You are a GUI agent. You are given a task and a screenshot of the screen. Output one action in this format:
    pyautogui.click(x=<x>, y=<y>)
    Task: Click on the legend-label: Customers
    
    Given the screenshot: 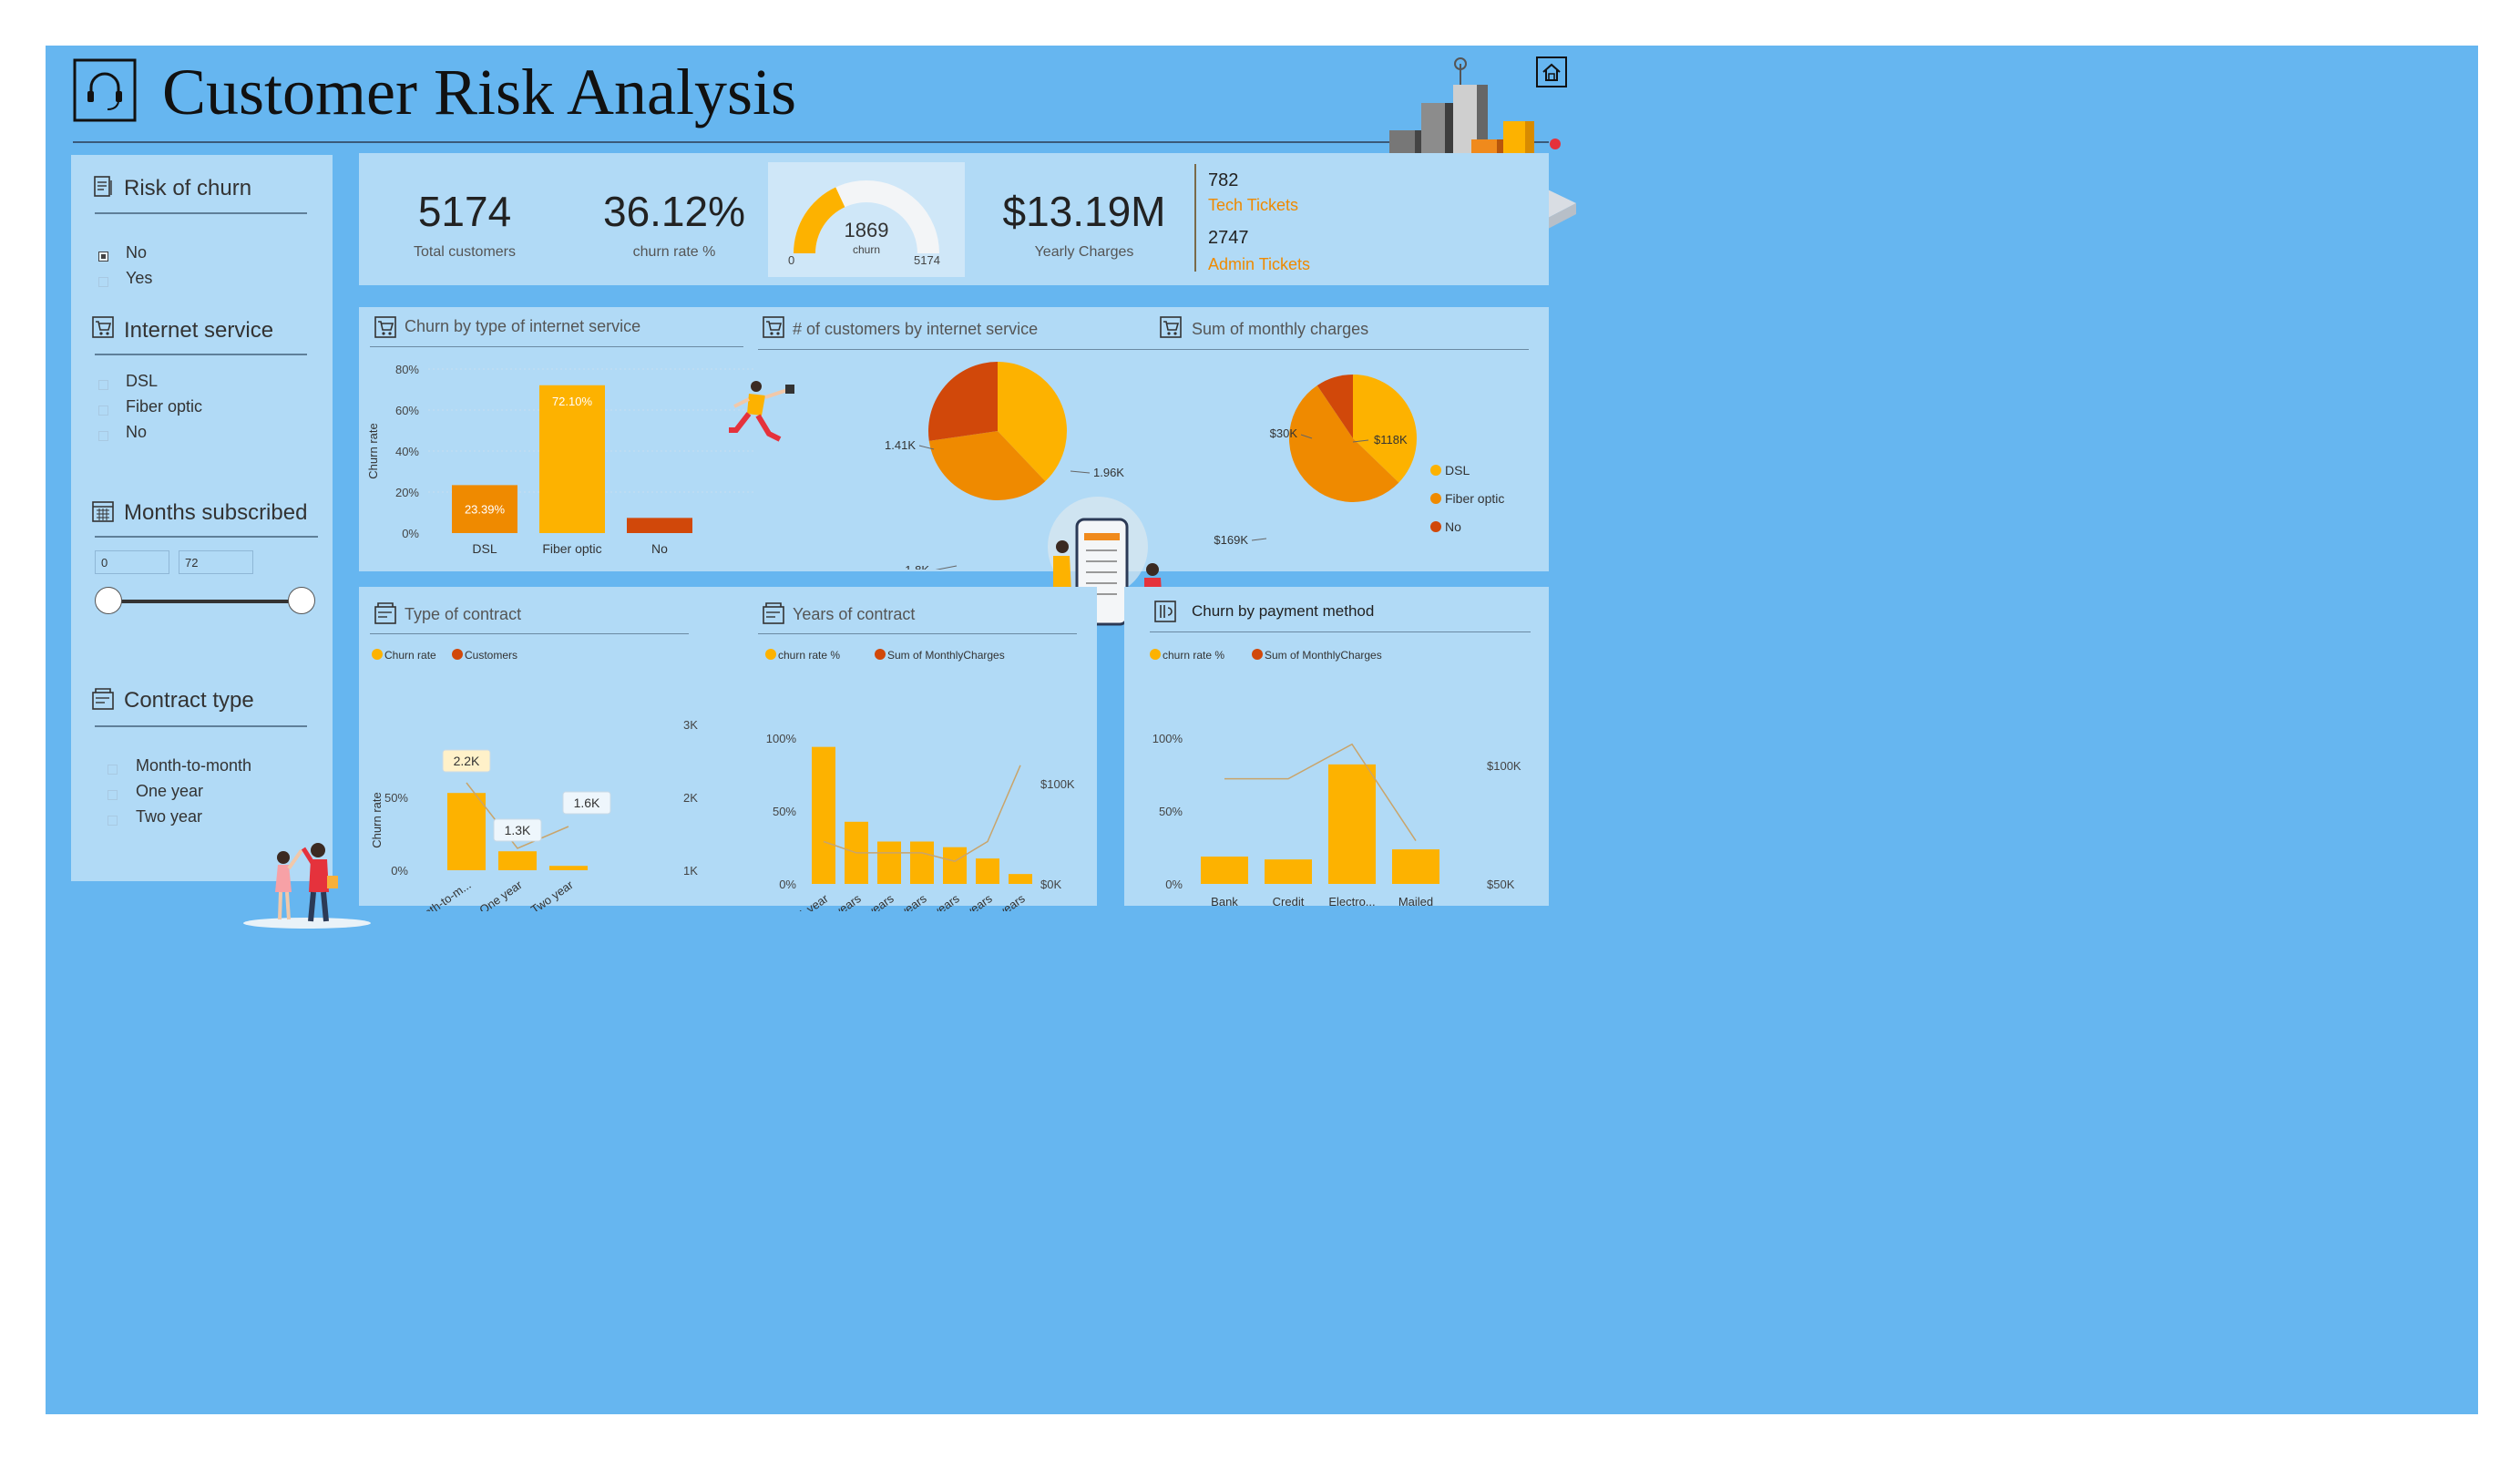 What is the action you would take?
    pyautogui.click(x=491, y=655)
    